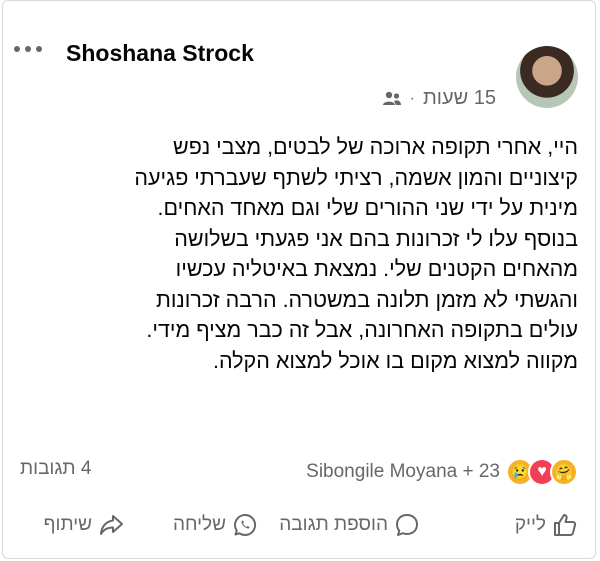 The height and width of the screenshot is (561, 600). Describe the element at coordinates (391, 98) in the screenshot. I see `friends-audience-icon` at that location.